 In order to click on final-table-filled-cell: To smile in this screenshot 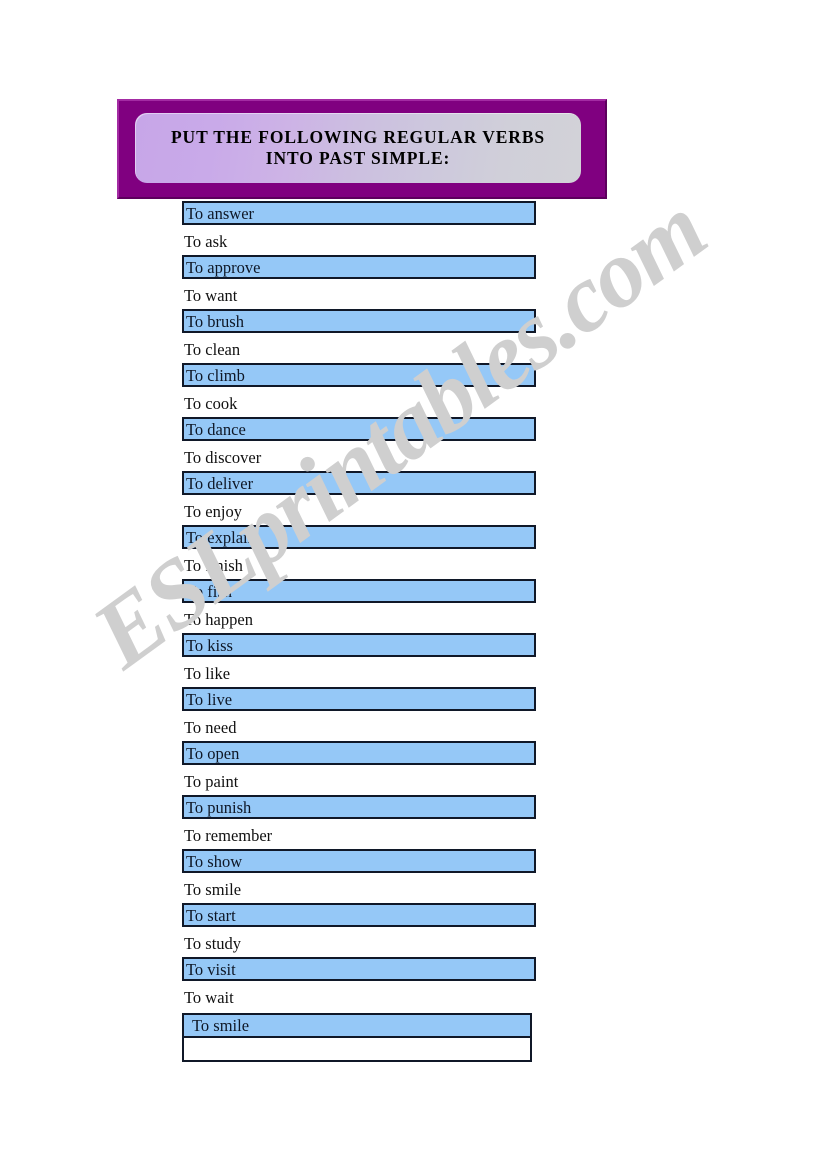, I will do `click(357, 1026)`.